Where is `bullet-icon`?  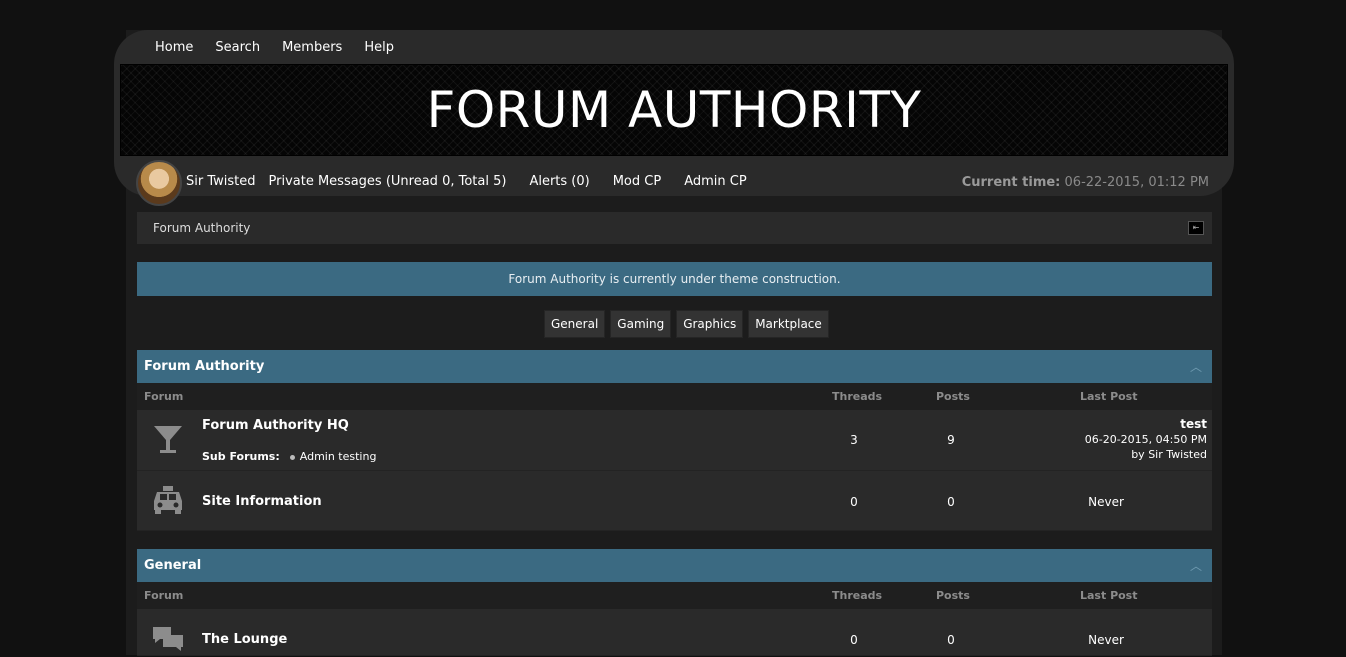
bullet-icon is located at coordinates (292, 457).